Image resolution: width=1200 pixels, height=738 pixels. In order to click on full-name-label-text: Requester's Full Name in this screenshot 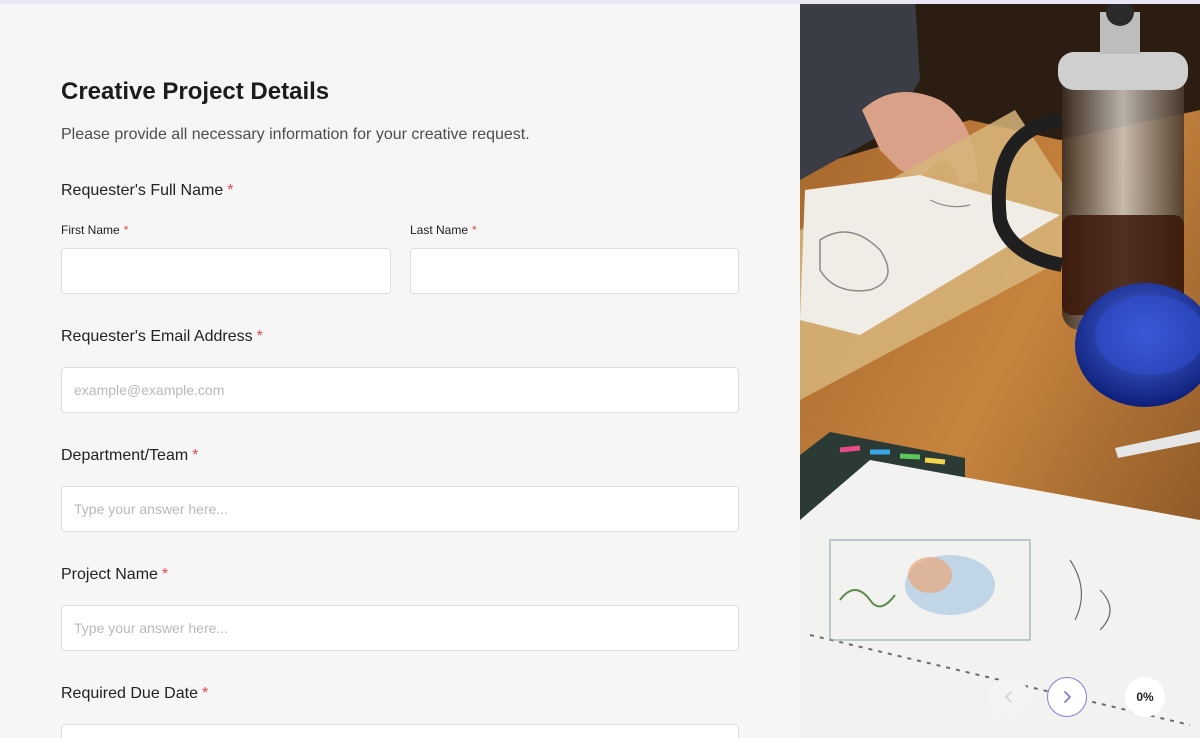, I will do `click(142, 190)`.